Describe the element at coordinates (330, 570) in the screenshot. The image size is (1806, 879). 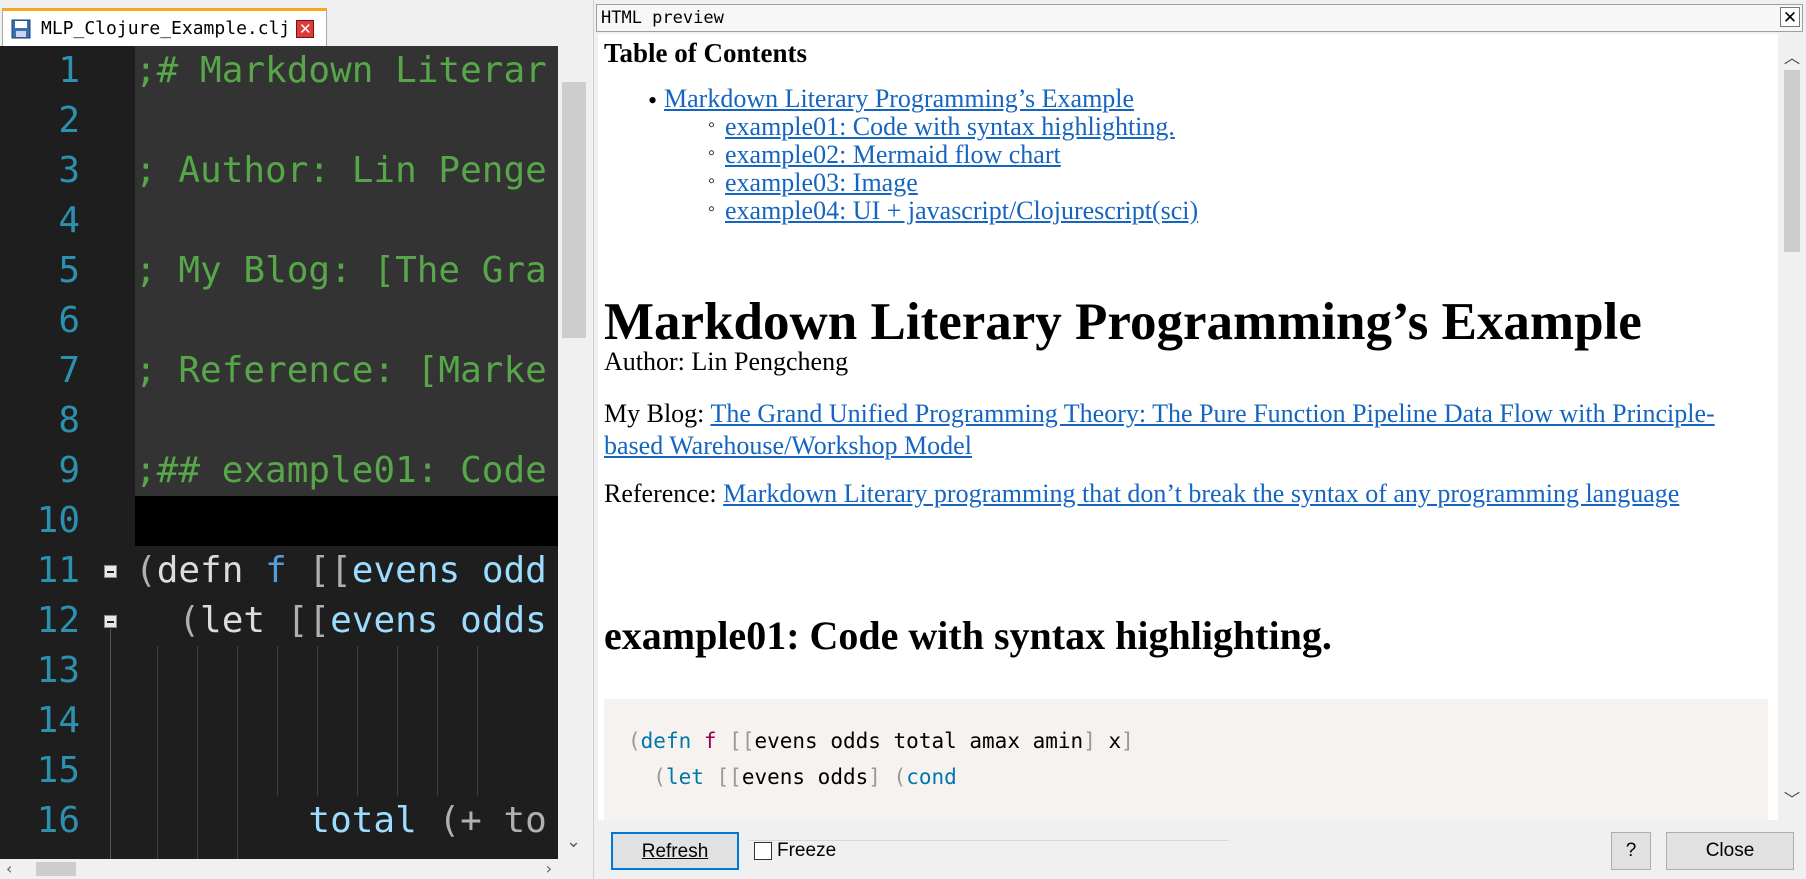
I see `token-bracket: [[` at that location.